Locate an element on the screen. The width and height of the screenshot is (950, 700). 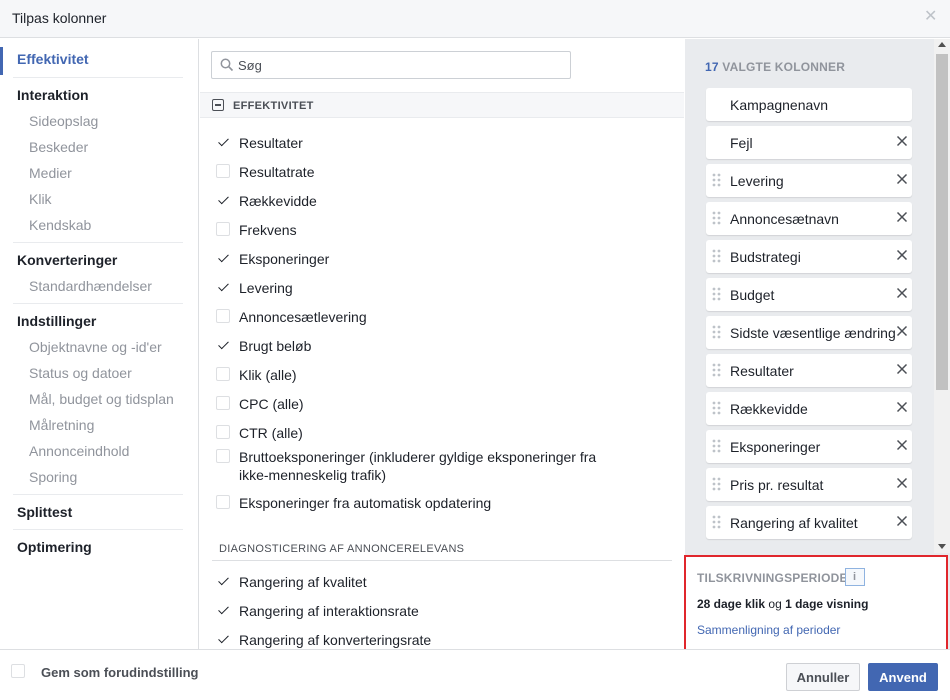
metric-label: Klik (alle) is located at coordinates (268, 375).